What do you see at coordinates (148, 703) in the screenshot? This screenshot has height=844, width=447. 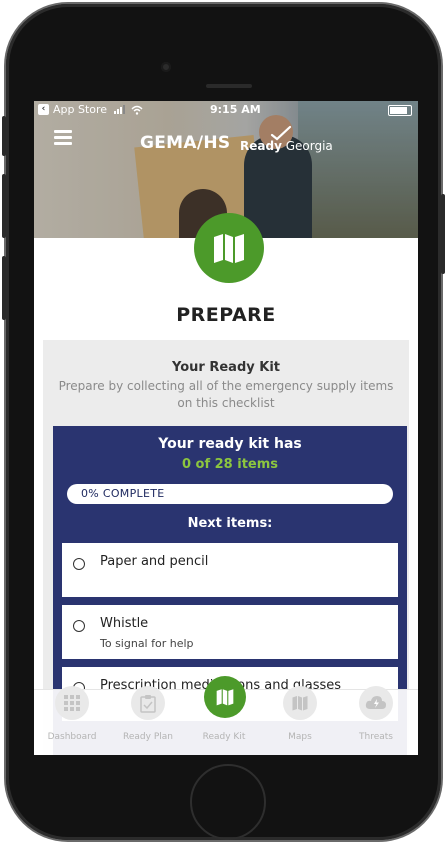 I see `clipboard-check-icon` at bounding box center [148, 703].